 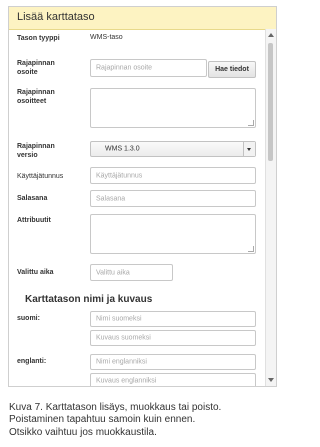 What do you see at coordinates (113, 272) in the screenshot?
I see `selected-time-placeholder: Valittu aika` at bounding box center [113, 272].